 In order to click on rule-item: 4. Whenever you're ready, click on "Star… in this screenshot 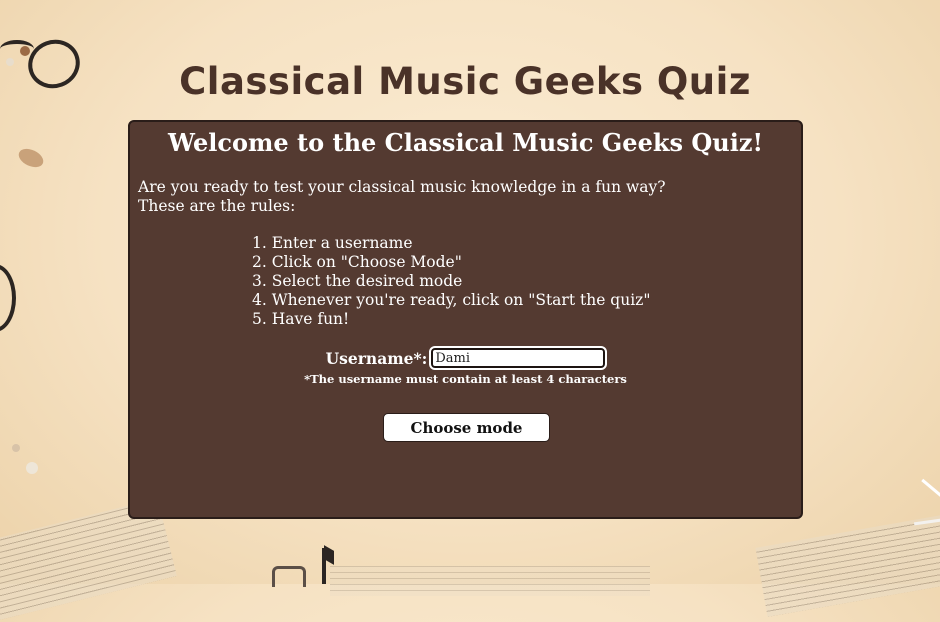, I will do `click(451, 300)`.